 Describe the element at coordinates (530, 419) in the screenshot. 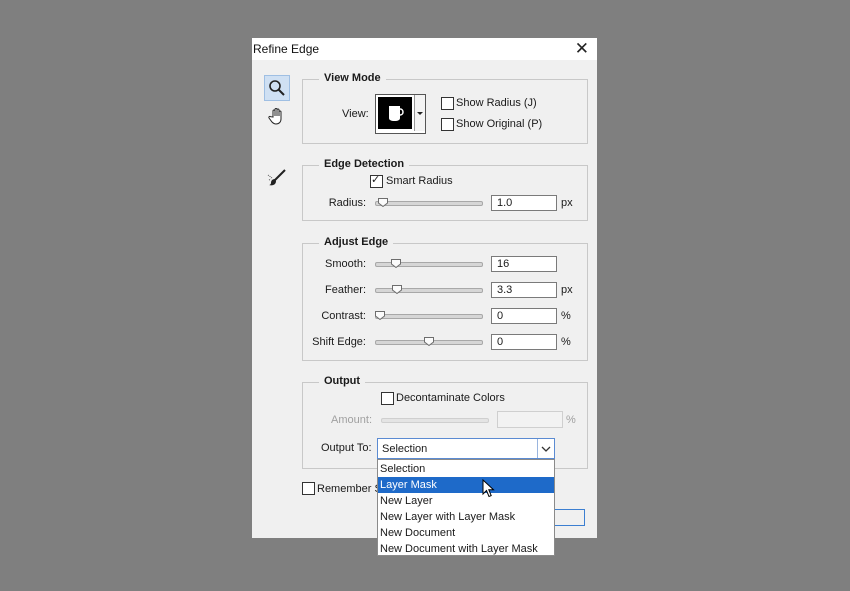

I see `amount-input` at that location.